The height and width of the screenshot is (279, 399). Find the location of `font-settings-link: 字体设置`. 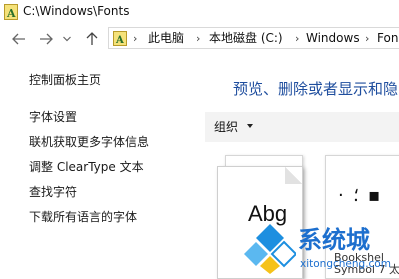

font-settings-link: 字体设置 is located at coordinates (53, 117).